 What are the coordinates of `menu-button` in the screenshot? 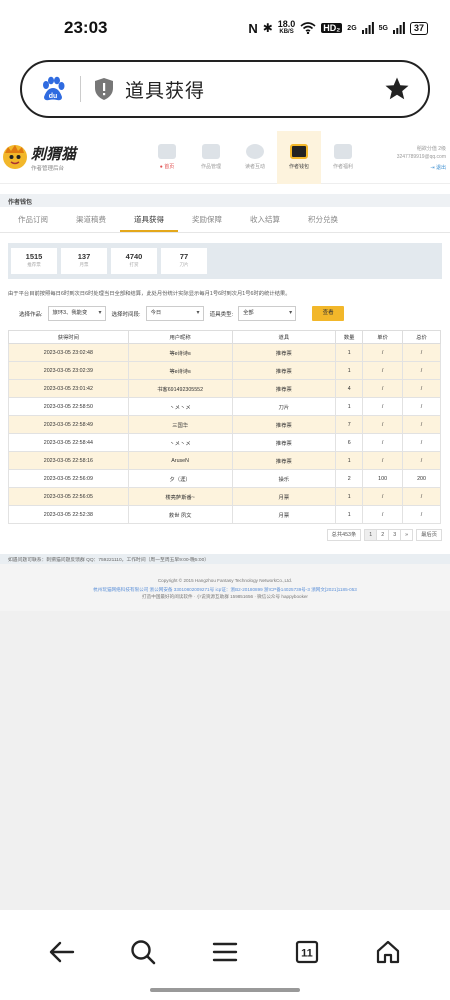 It's located at (225, 952).